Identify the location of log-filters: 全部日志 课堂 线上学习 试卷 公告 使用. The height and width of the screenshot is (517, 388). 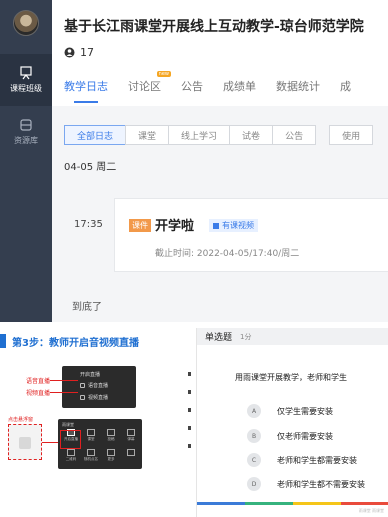
(219, 135).